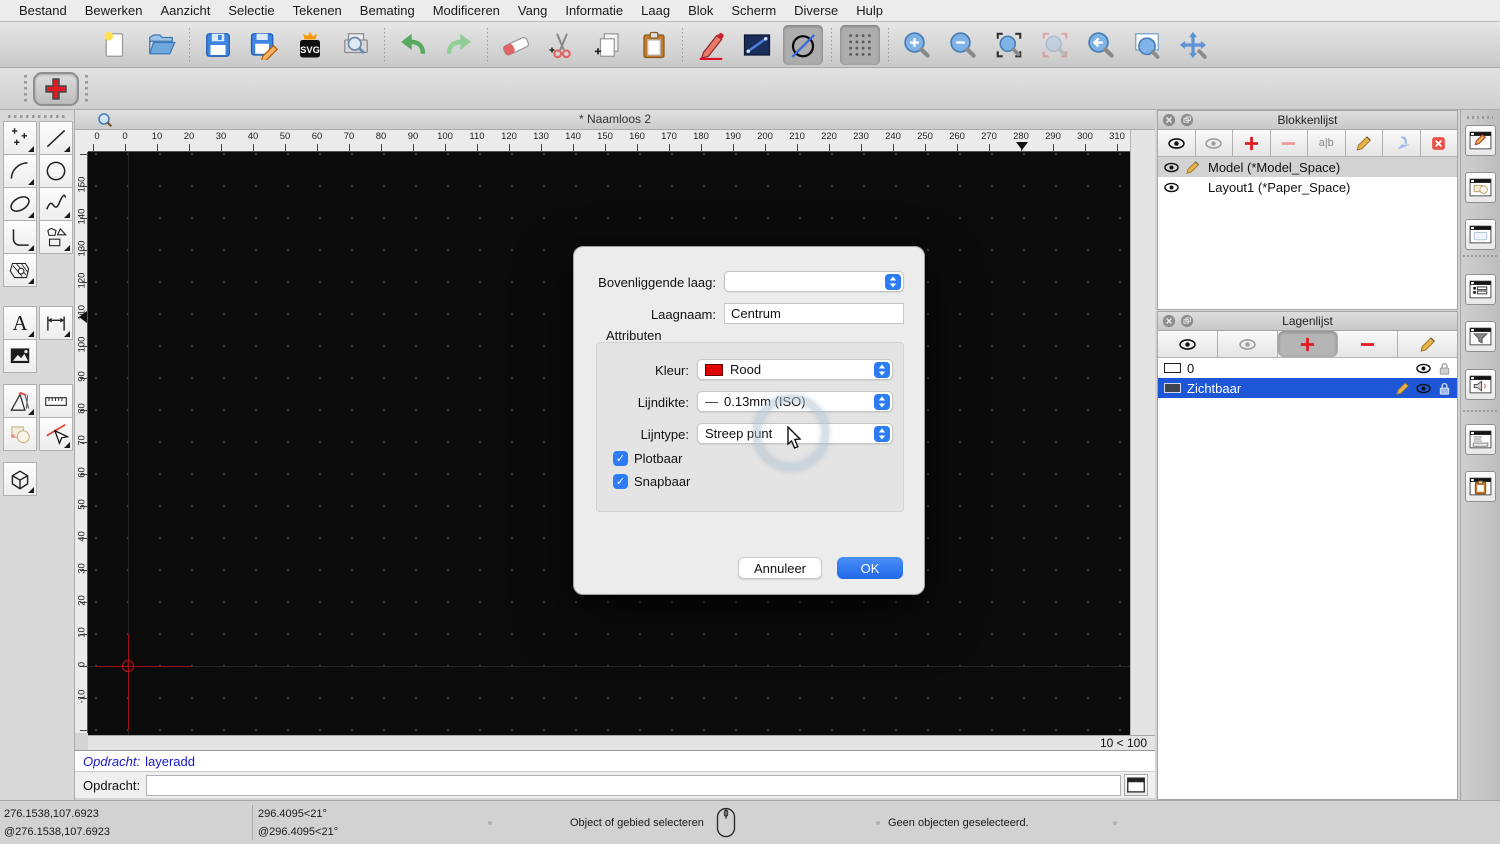 The image size is (1500, 844). I want to click on layer-row: 0, so click(1307, 368).